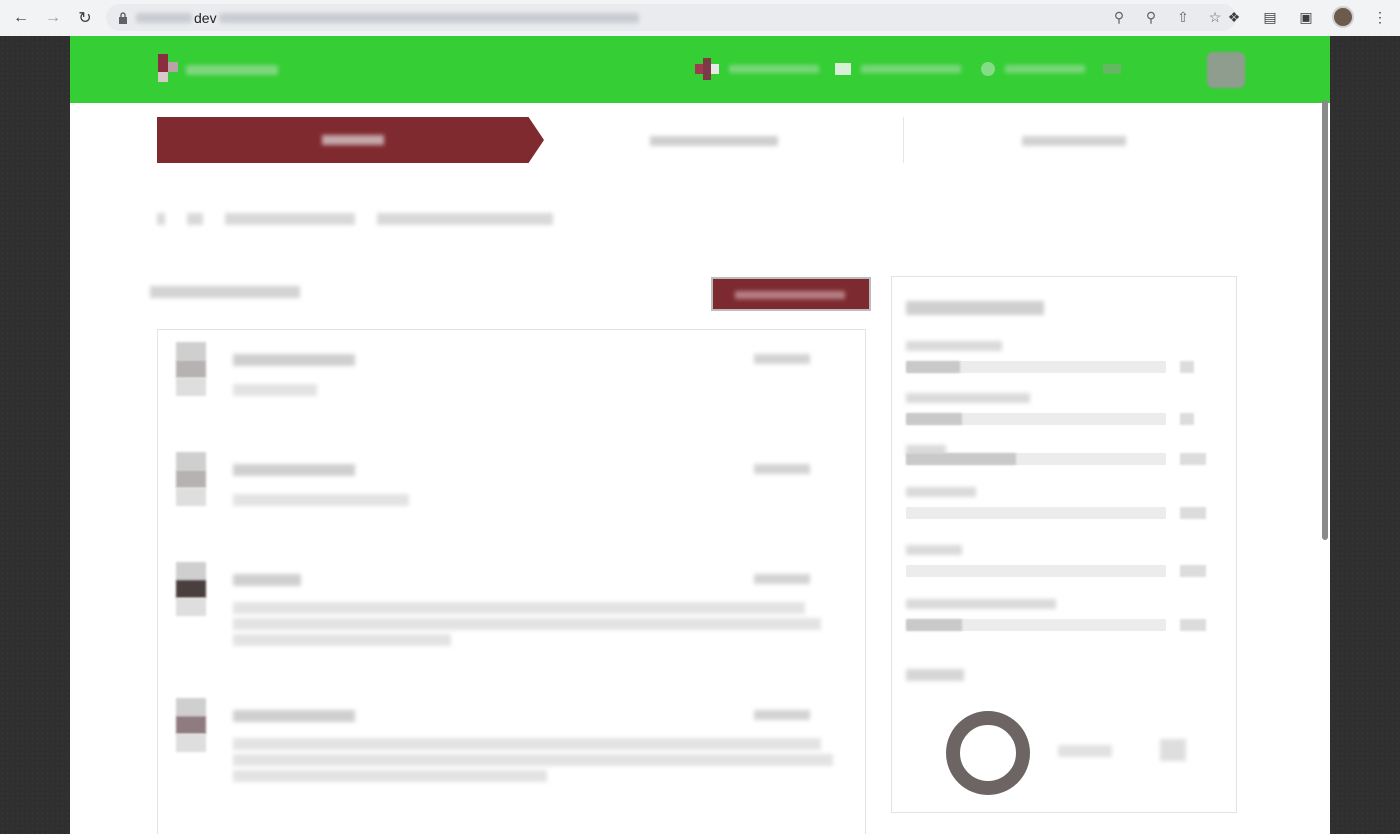 The height and width of the screenshot is (834, 1400). What do you see at coordinates (1183, 17) in the screenshot?
I see `share-icon: ⇧` at bounding box center [1183, 17].